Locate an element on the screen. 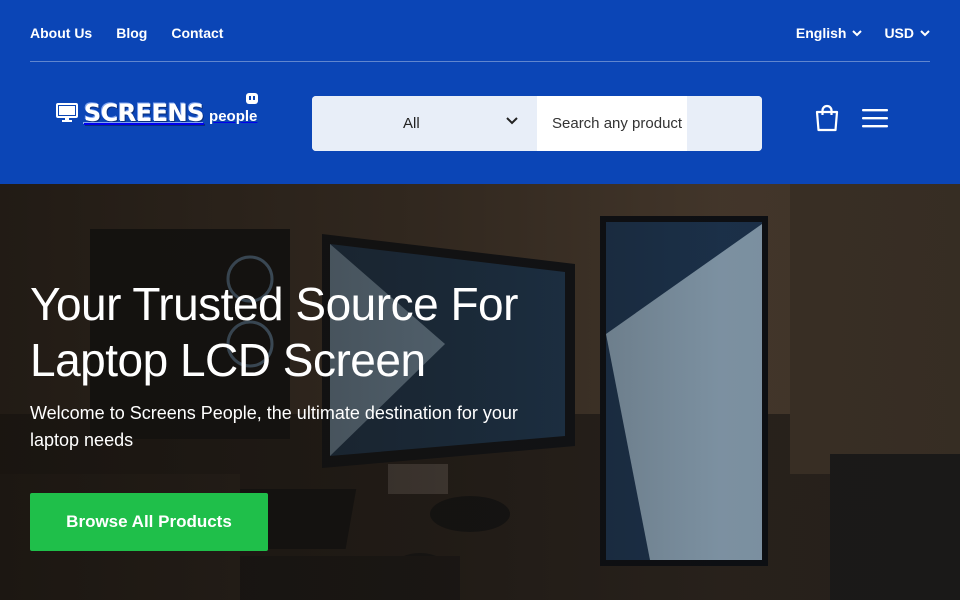 The image size is (960, 600). logo-tagline: people is located at coordinates (234, 109).